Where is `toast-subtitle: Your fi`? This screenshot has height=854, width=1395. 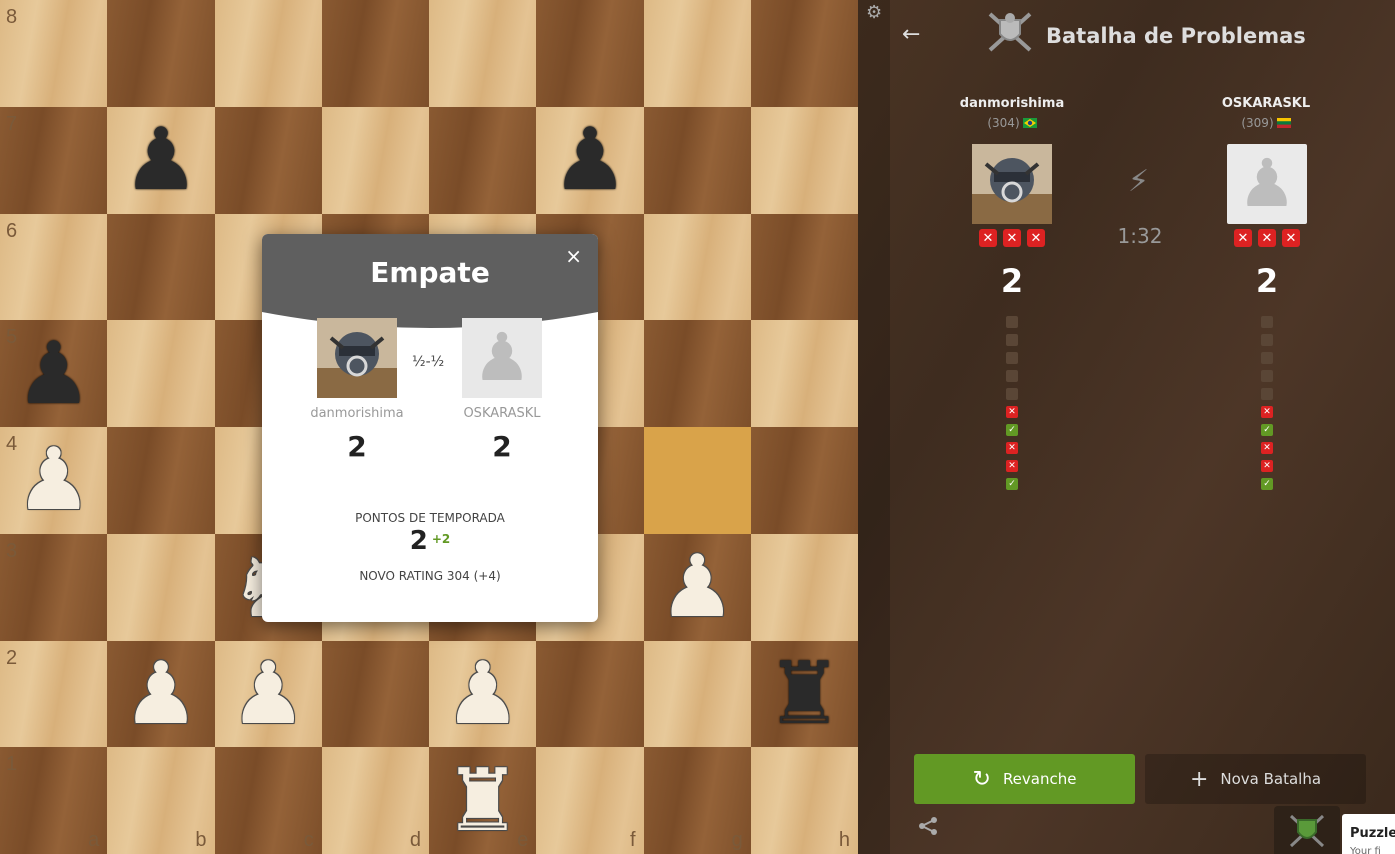 toast-subtitle: Your fi is located at coordinates (1365, 850).